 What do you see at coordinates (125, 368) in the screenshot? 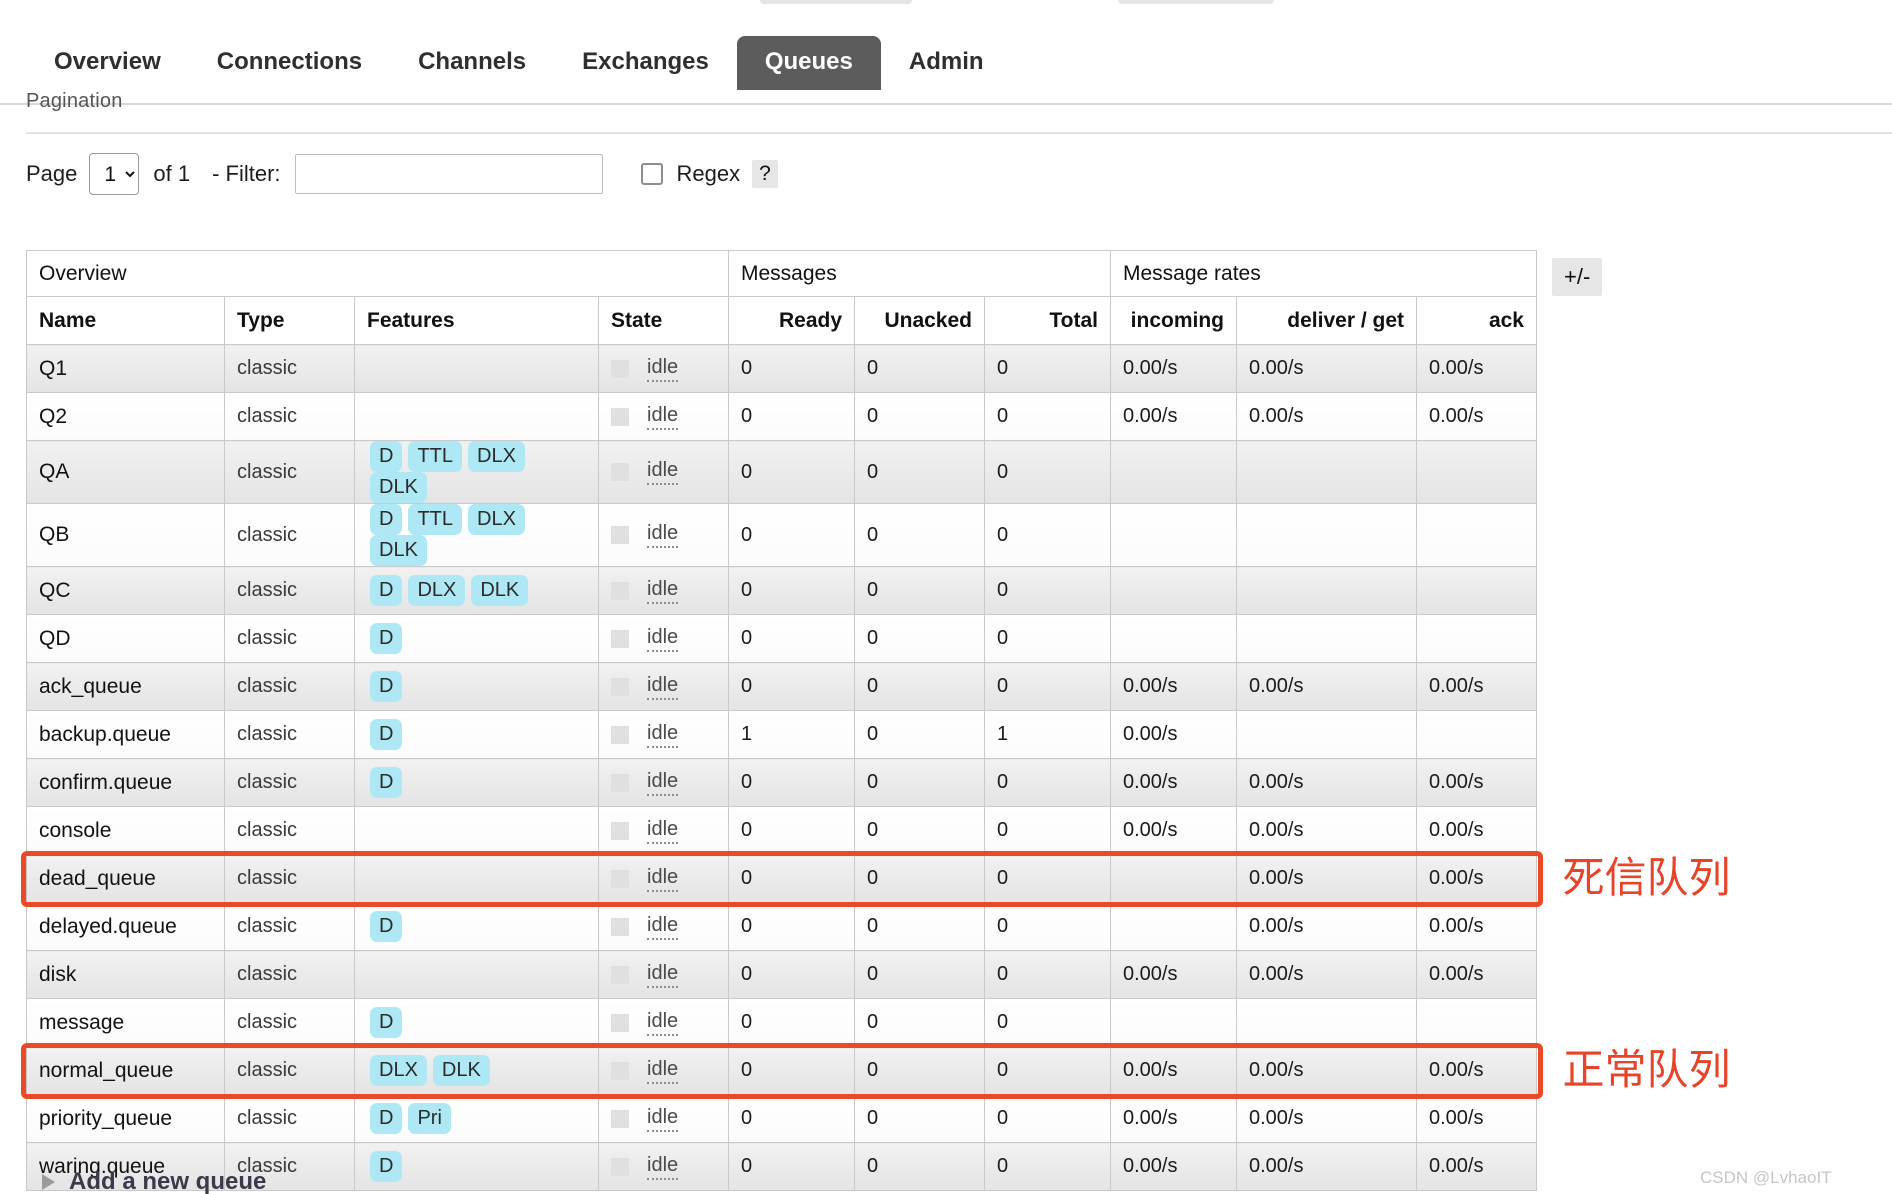
I see `queue-name-cell: Q1` at bounding box center [125, 368].